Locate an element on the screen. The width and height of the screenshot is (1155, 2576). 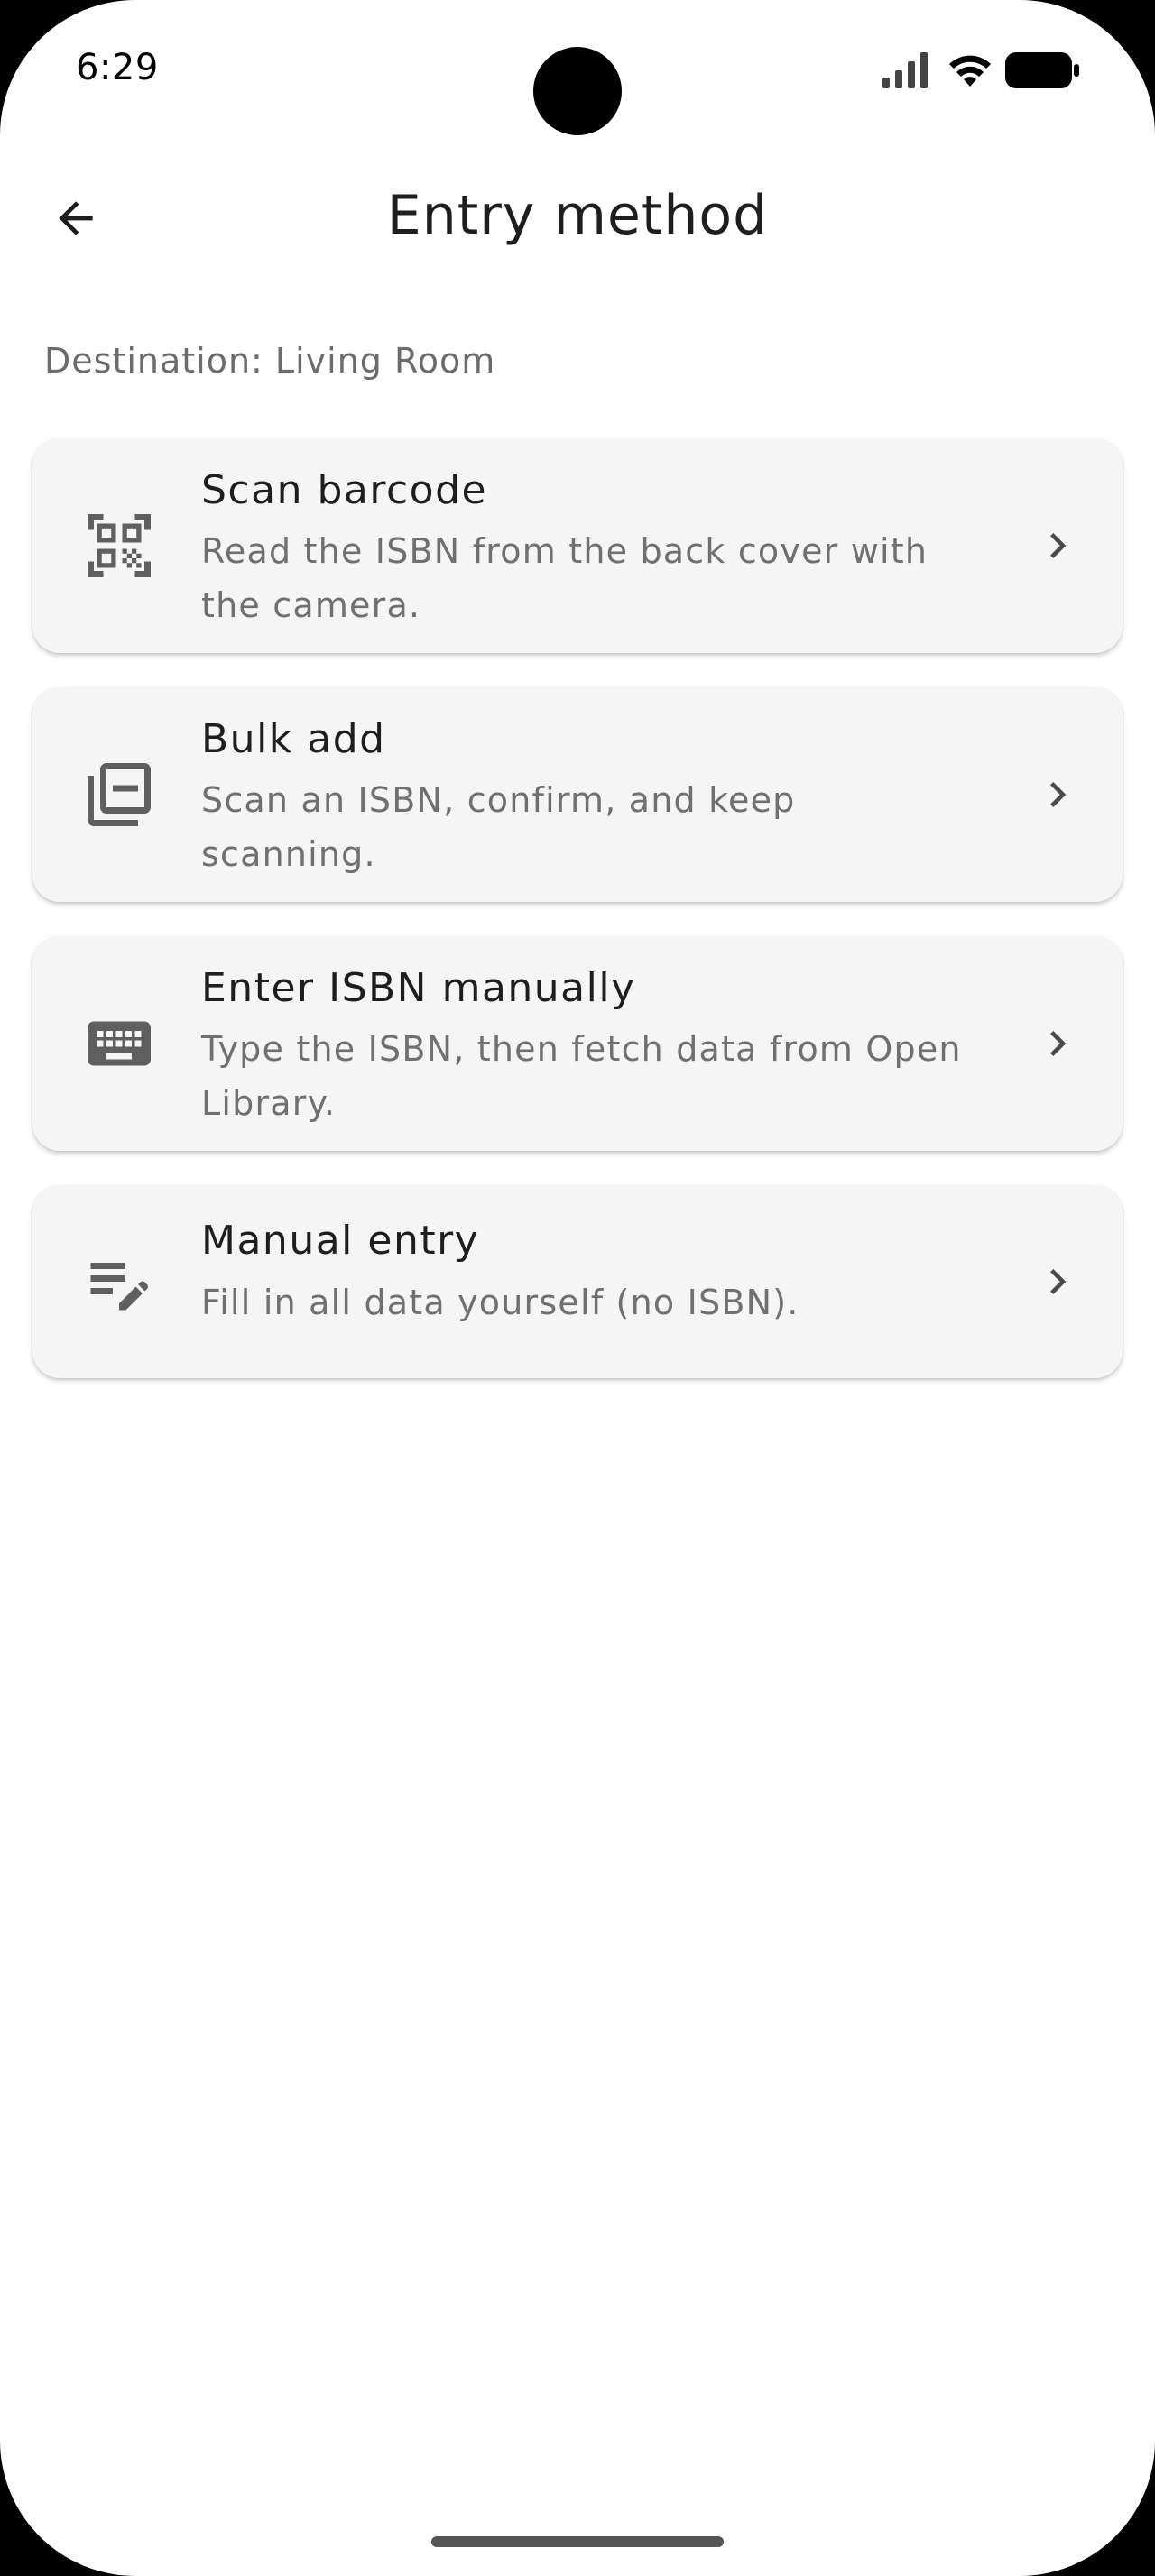
status-bar: 6:29 is located at coordinates (577, 68).